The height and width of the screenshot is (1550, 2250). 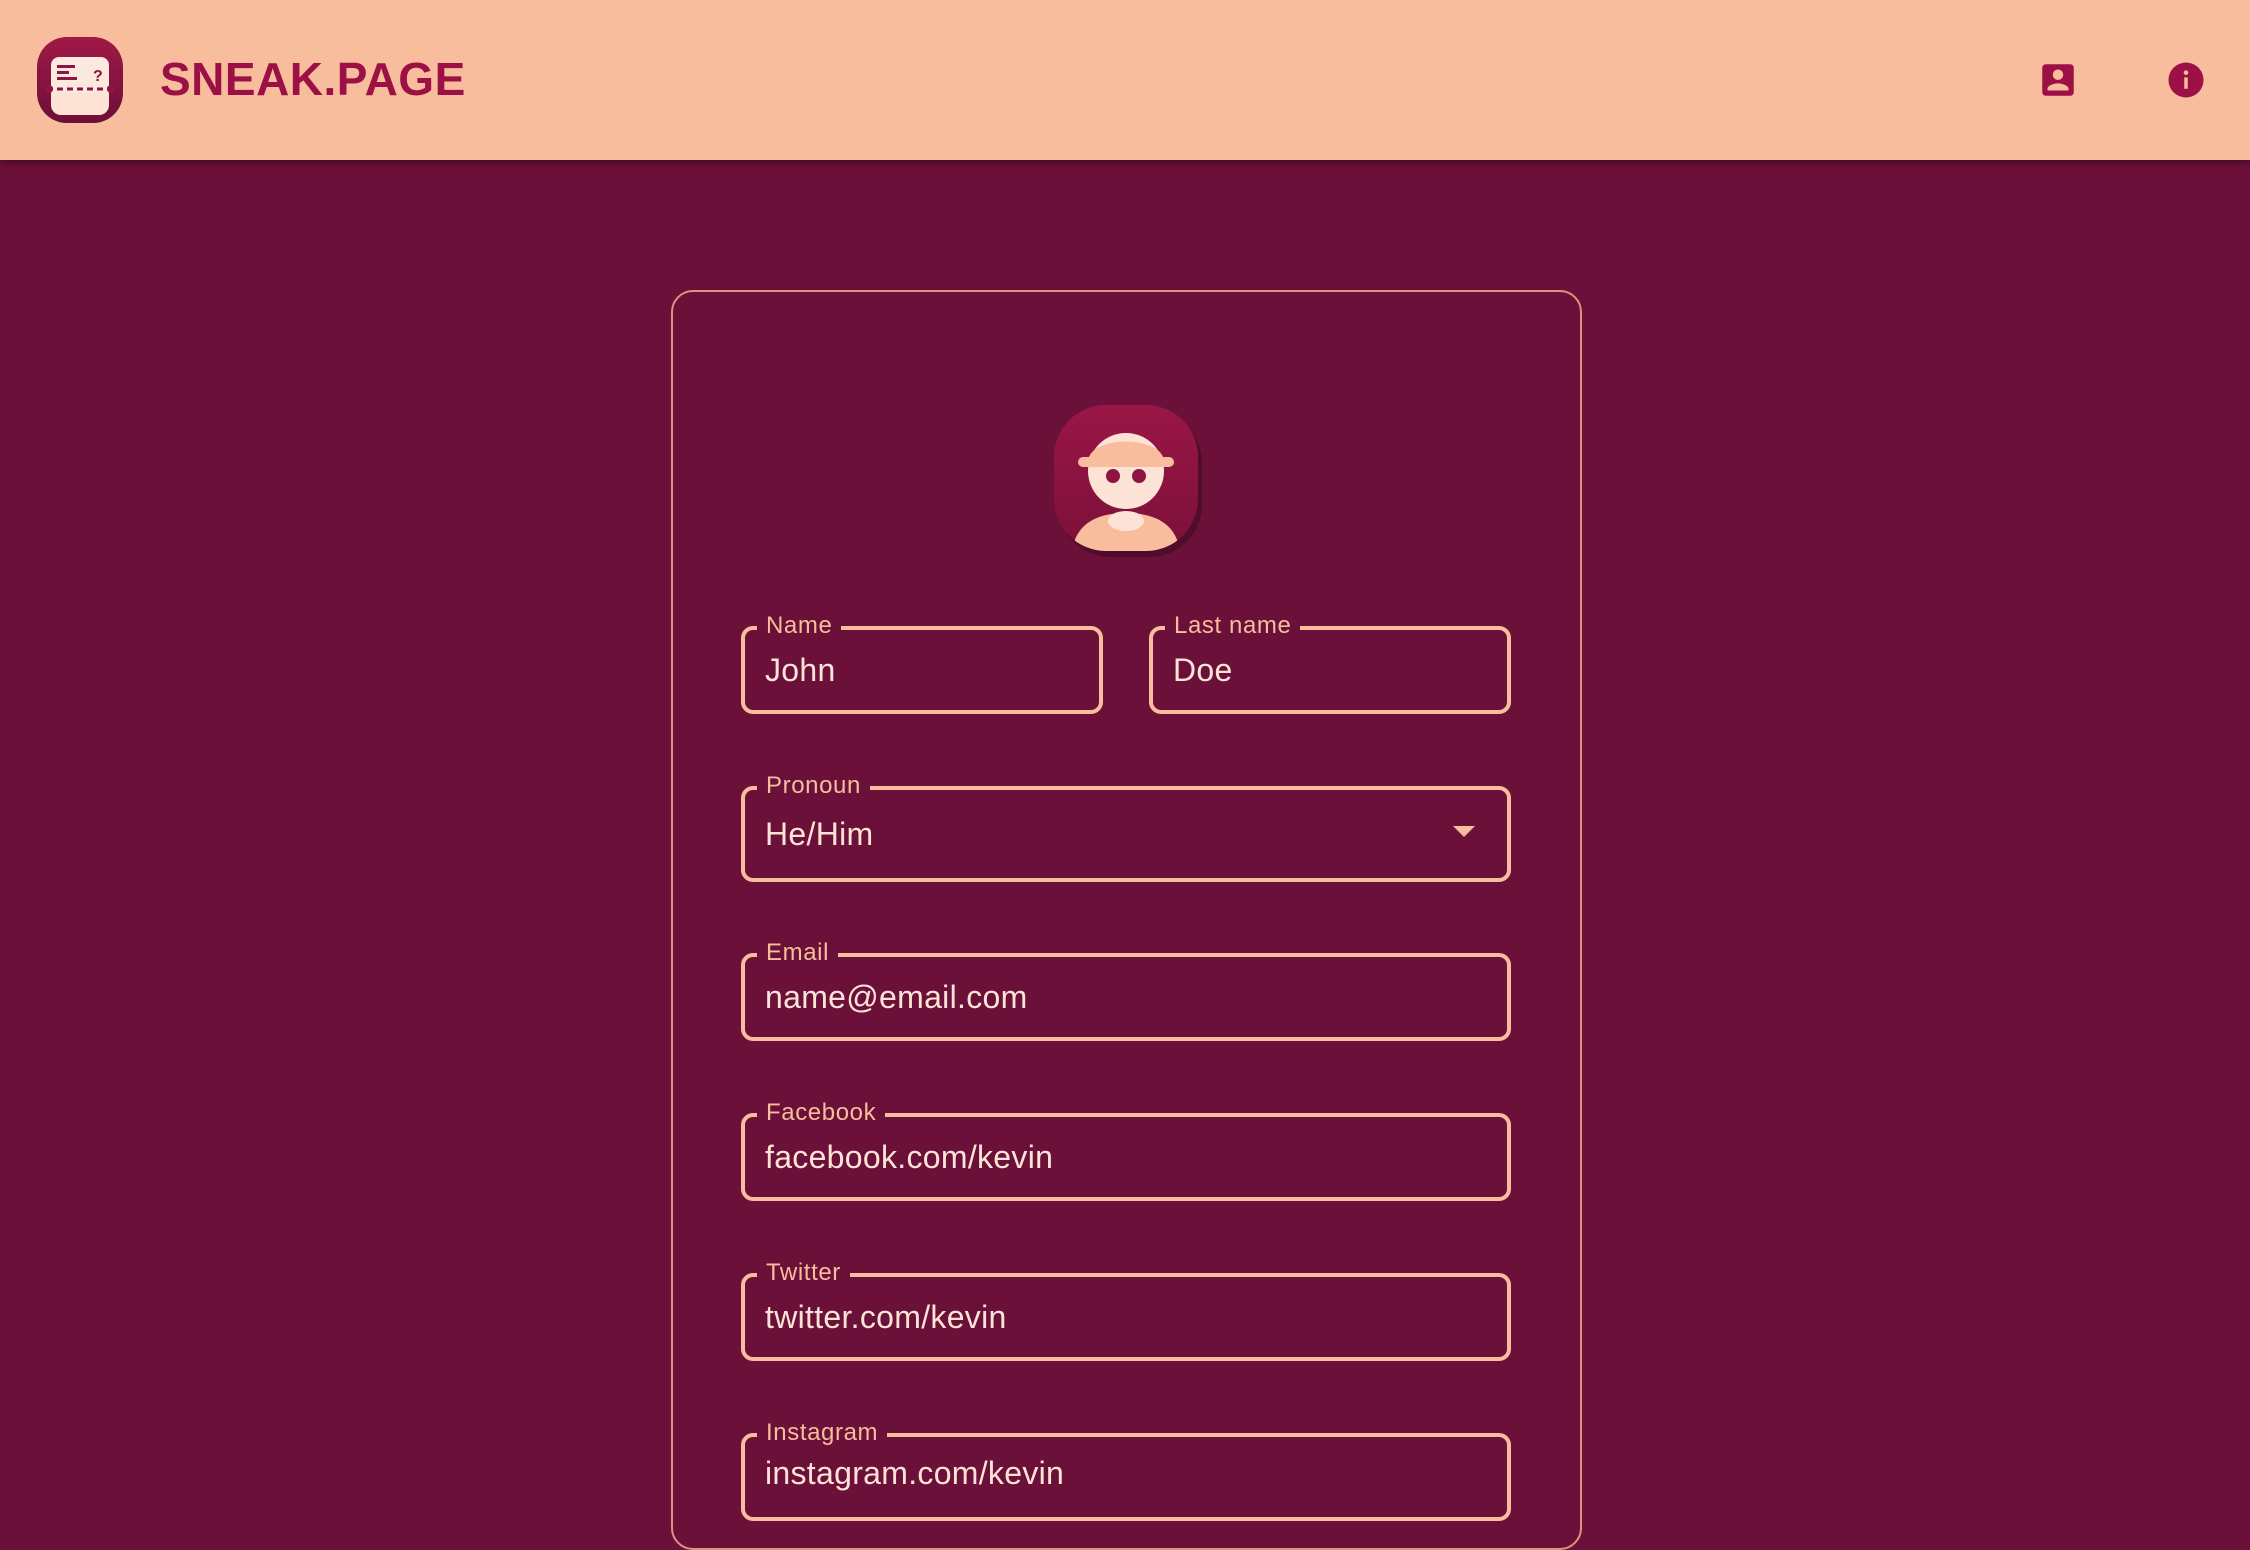 I want to click on twitter-field: Twitter twitter.com/kevin, so click(x=1126, y=1308).